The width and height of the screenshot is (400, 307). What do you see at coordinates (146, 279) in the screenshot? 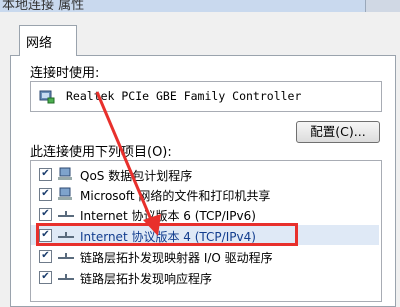
I see `item-label: 链路层拓扑发现响应程序` at bounding box center [146, 279].